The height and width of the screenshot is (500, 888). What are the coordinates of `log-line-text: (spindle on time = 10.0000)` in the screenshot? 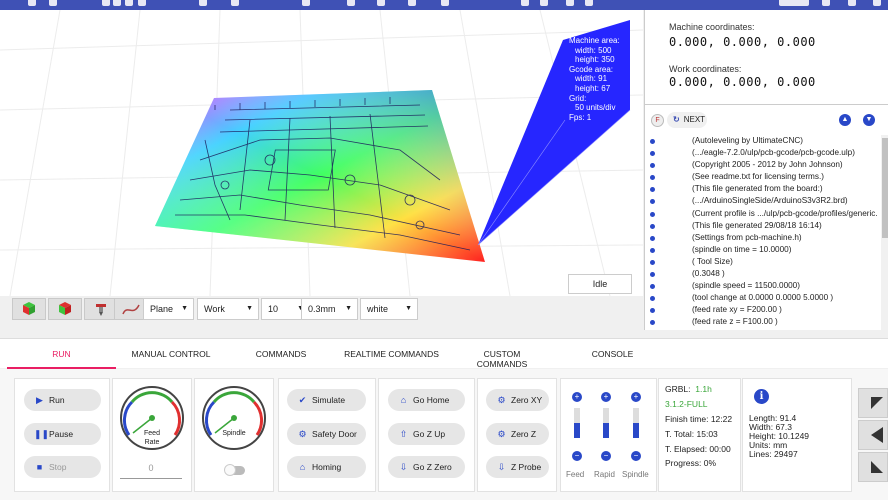 It's located at (742, 249).